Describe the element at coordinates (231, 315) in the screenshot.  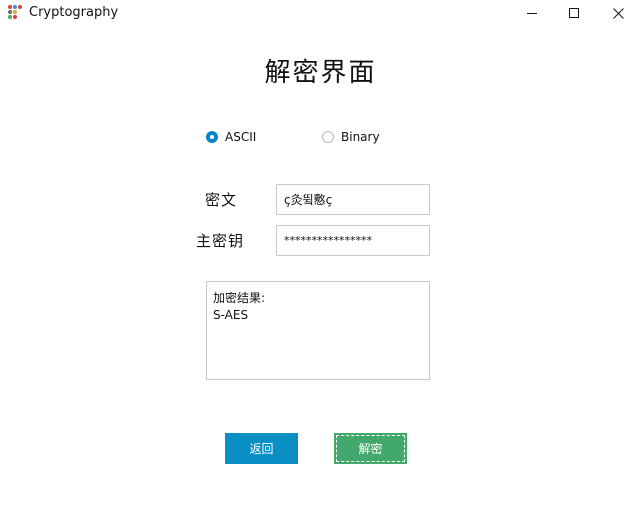
I see `result-value: S-AES` at that location.